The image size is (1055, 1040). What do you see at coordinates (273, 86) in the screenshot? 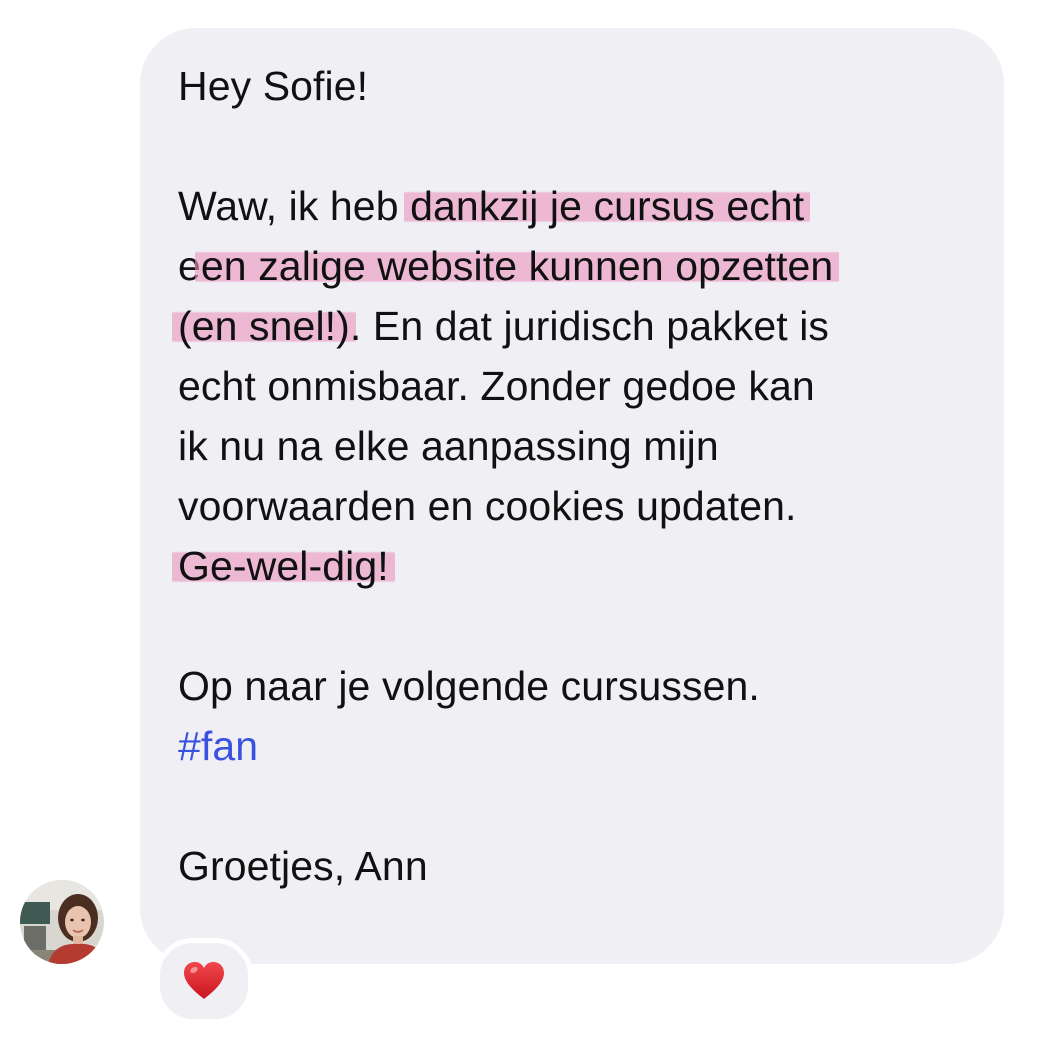
I see `greeting-line: Hey Sofie!` at bounding box center [273, 86].